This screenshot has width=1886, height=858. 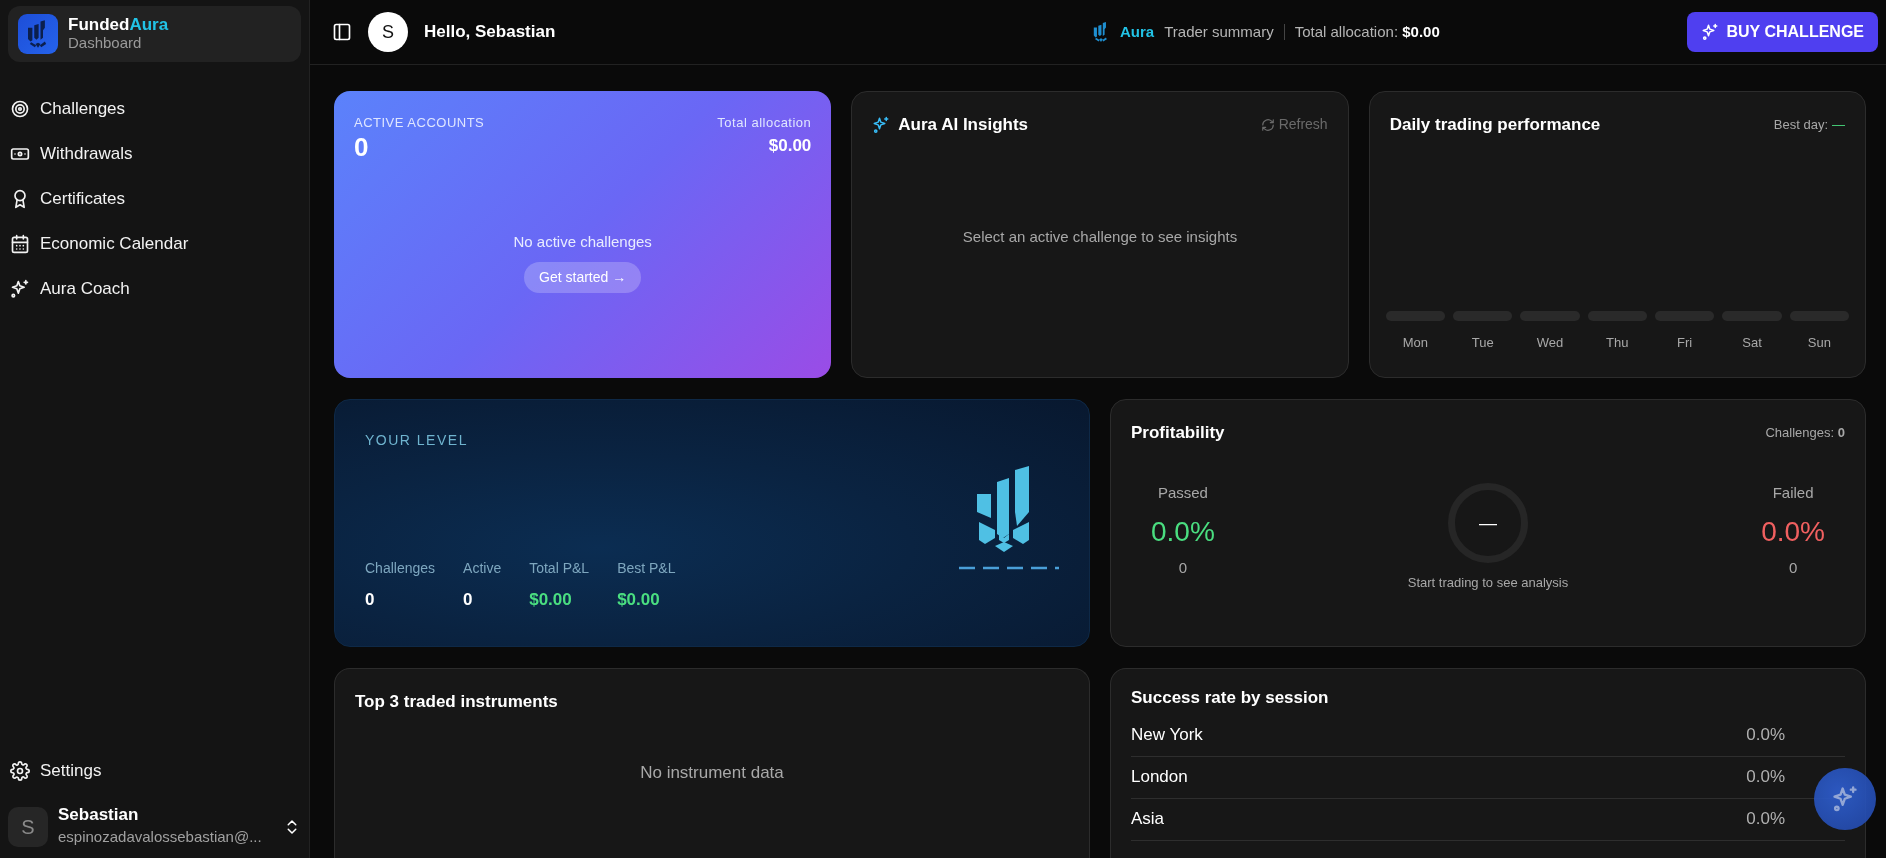 What do you see at coordinates (83, 198) in the screenshot?
I see `nav-link: Certificates` at bounding box center [83, 198].